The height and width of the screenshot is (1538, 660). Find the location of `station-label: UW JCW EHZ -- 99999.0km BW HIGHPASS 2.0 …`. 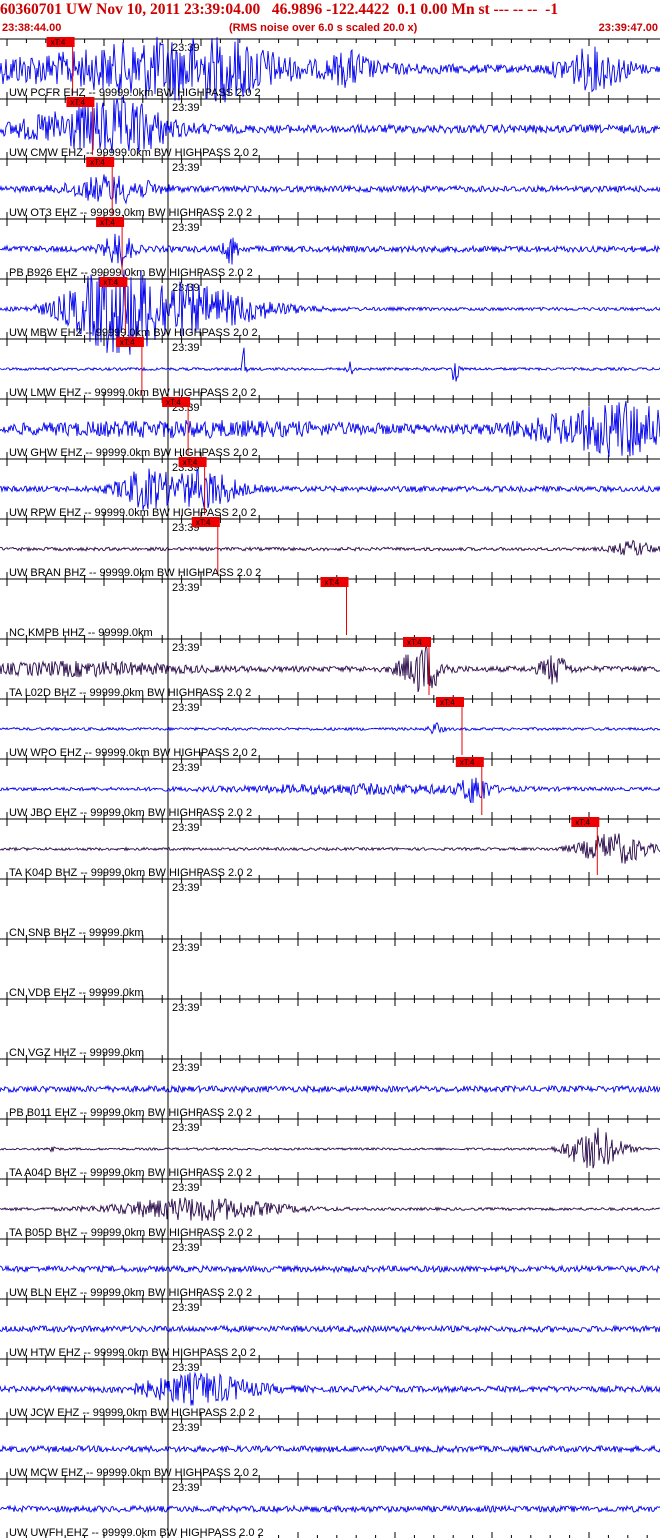

station-label: UW JCW EHZ -- 99999.0km BW HIGHPASS 2.0 … is located at coordinates (132, 1413).